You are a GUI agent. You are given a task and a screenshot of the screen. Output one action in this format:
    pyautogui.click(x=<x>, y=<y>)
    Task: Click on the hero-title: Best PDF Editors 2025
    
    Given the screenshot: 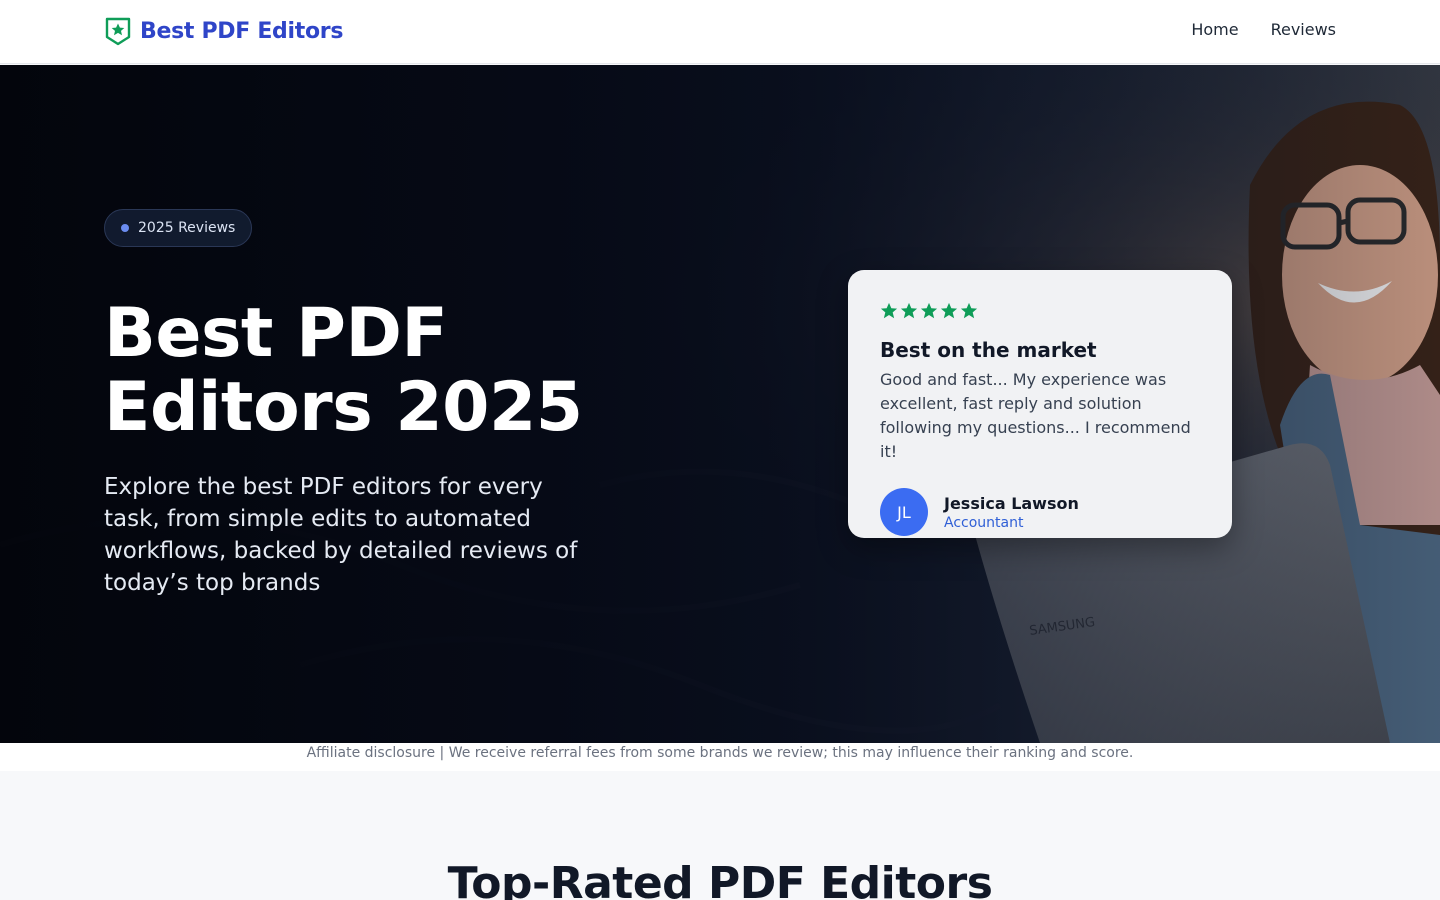 What is the action you would take?
    pyautogui.click(x=414, y=371)
    